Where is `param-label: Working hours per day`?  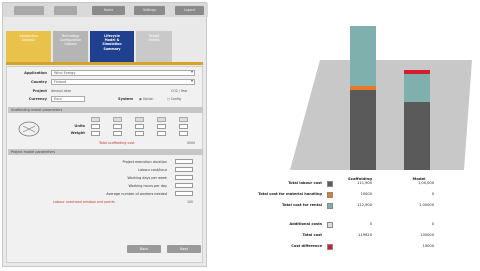 param-label: Working hours per day is located at coordinates (147, 186).